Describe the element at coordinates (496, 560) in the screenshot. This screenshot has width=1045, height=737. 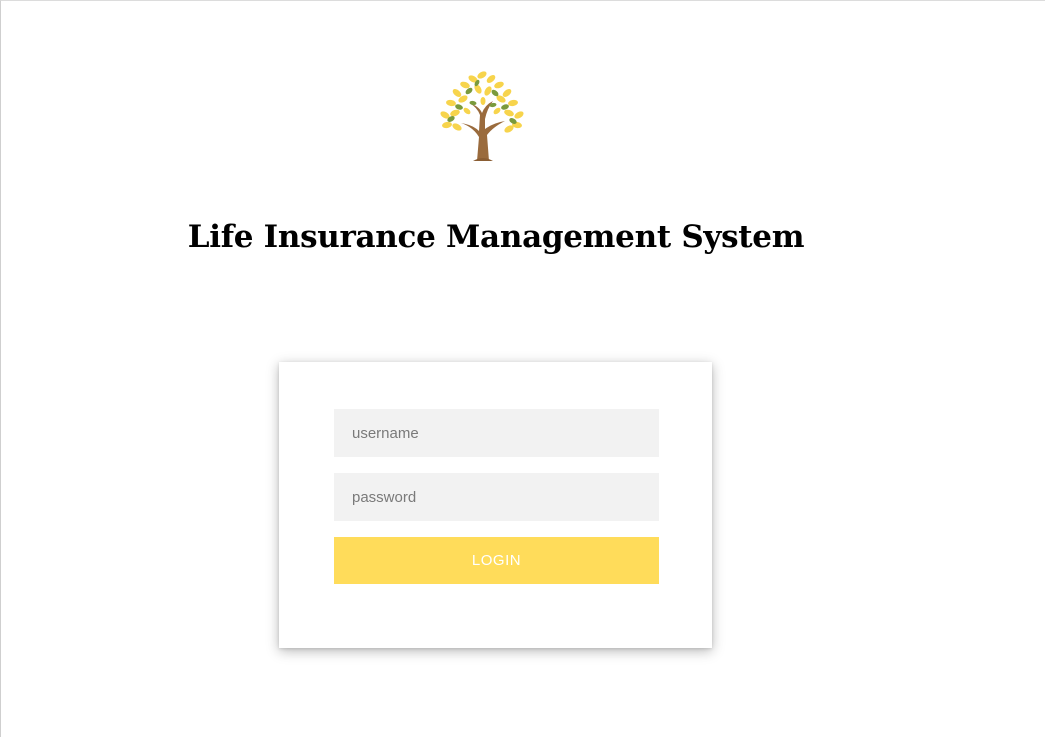
I see `login-button: LOGIN` at that location.